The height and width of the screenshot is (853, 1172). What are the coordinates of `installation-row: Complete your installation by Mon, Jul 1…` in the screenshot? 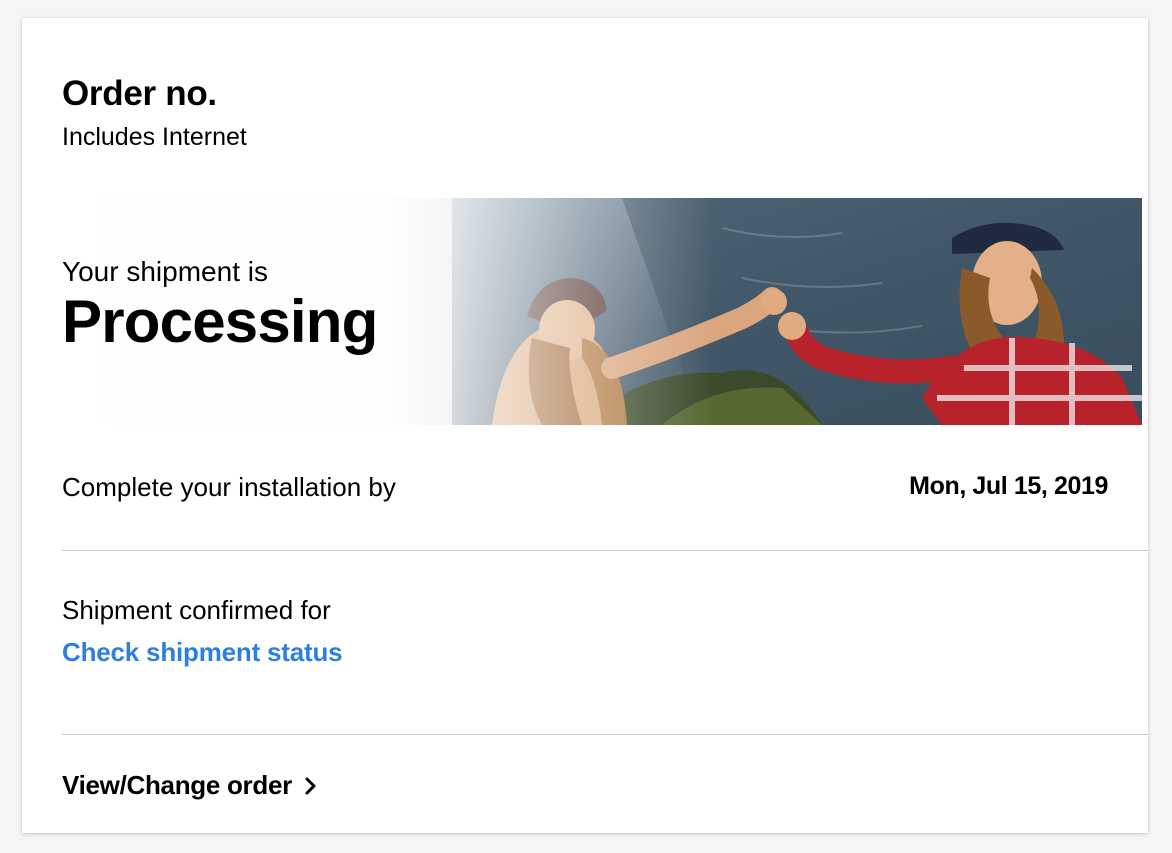 It's located at (585, 488).